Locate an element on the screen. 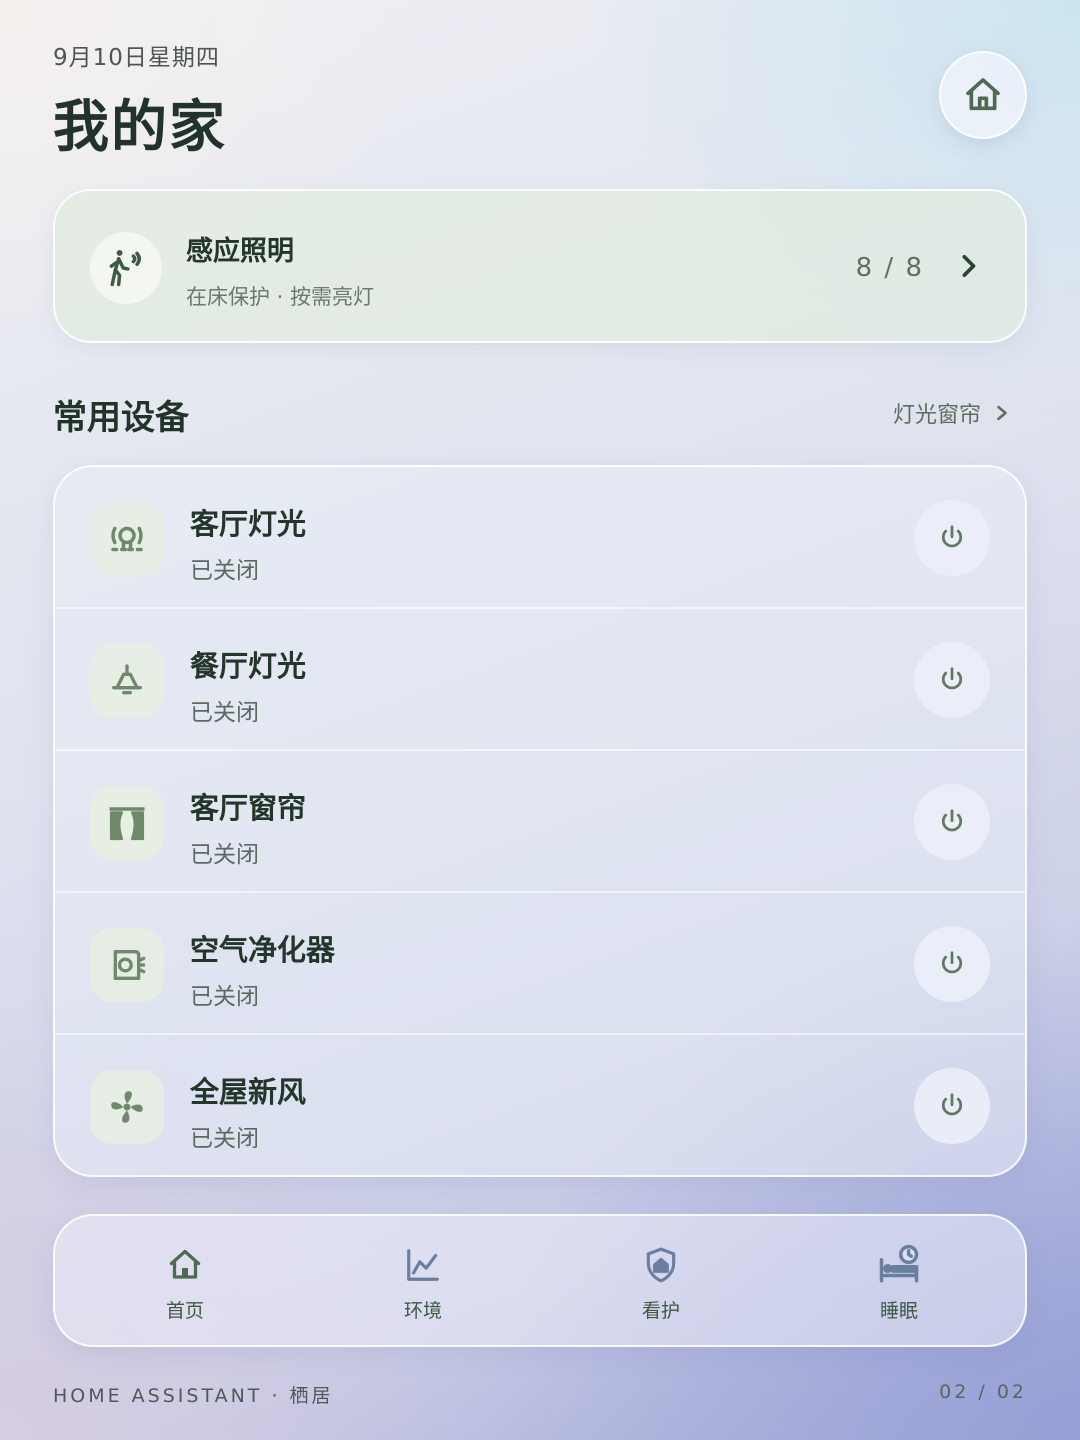 The width and height of the screenshot is (1080, 1440). pendant-lamp-icon is located at coordinates (127, 679).